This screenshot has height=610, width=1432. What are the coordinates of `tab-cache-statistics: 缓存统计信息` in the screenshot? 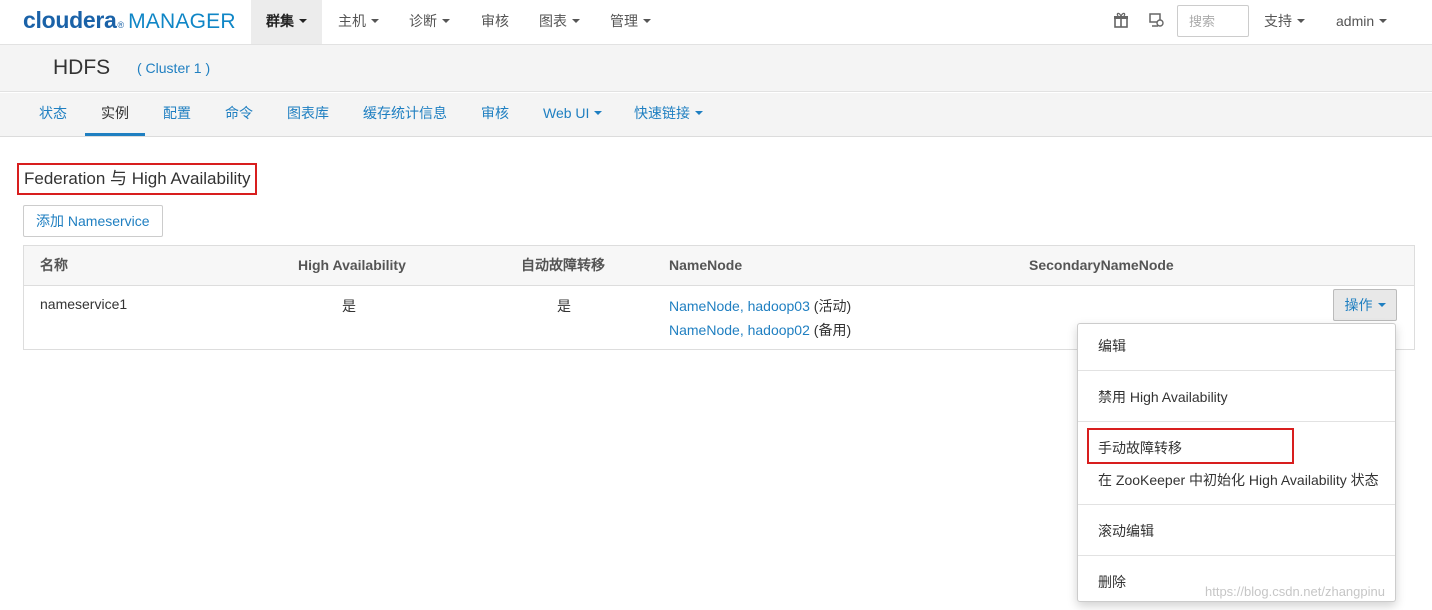 It's located at (405, 114).